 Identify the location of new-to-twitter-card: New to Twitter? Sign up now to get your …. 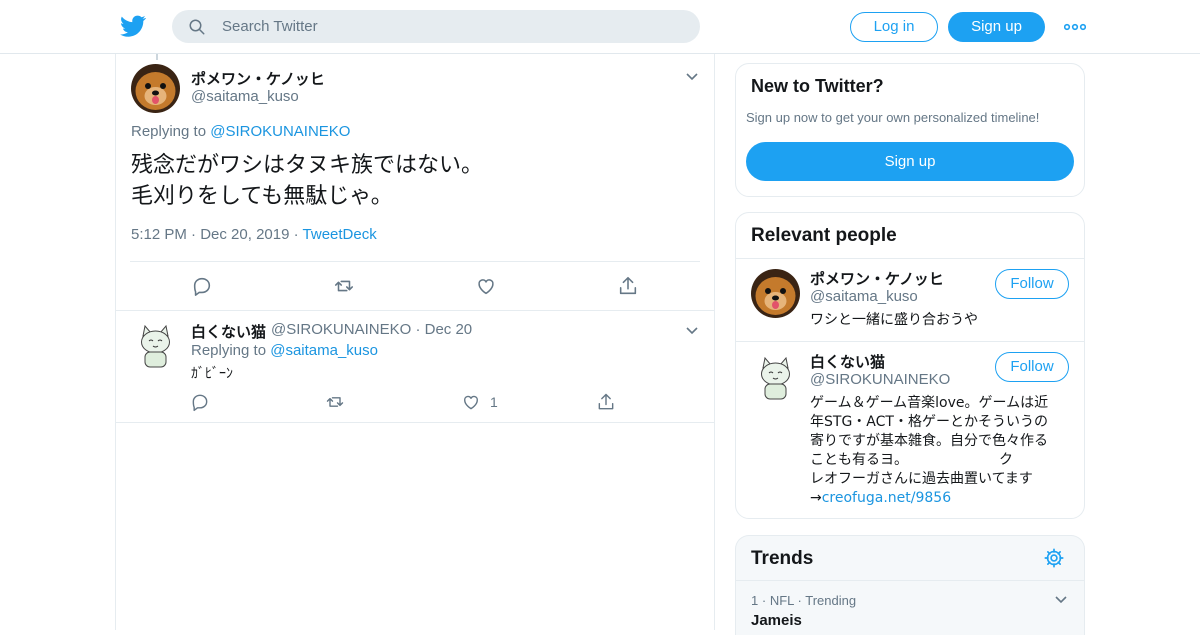
(910, 130).